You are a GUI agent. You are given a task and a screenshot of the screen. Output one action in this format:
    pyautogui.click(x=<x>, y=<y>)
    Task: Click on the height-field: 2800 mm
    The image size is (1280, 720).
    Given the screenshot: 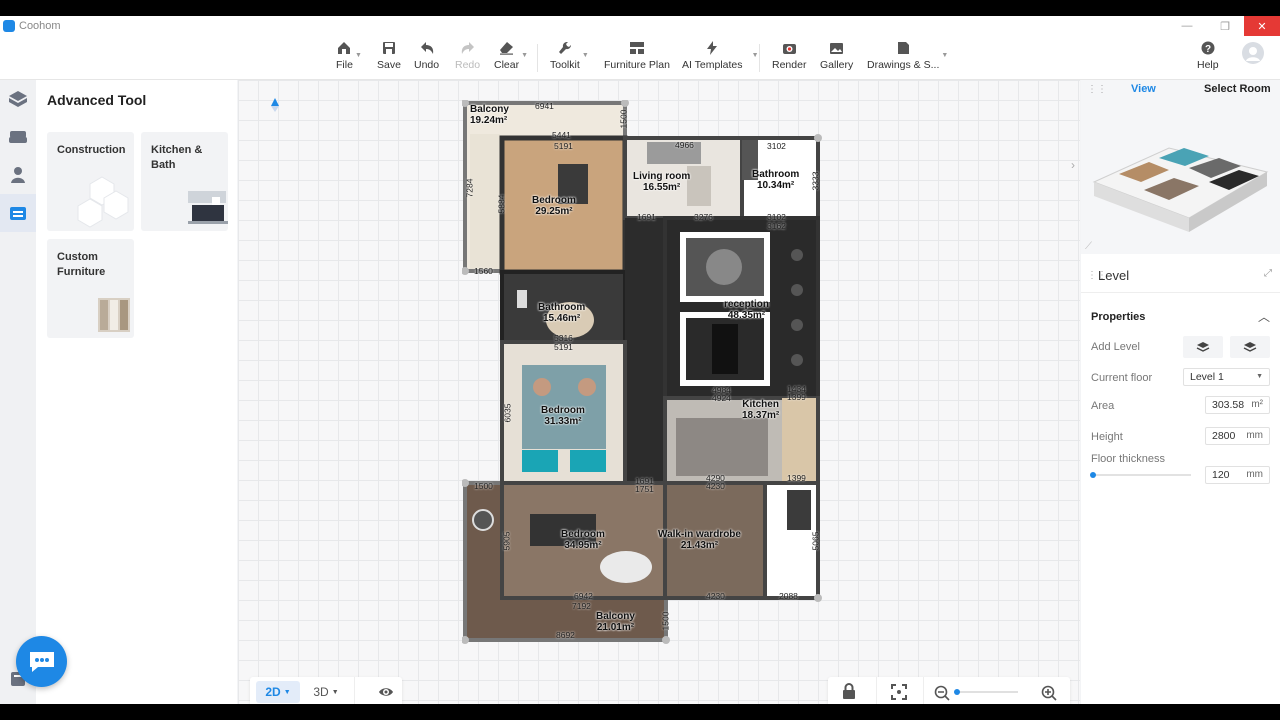 What is the action you would take?
    pyautogui.click(x=1237, y=436)
    